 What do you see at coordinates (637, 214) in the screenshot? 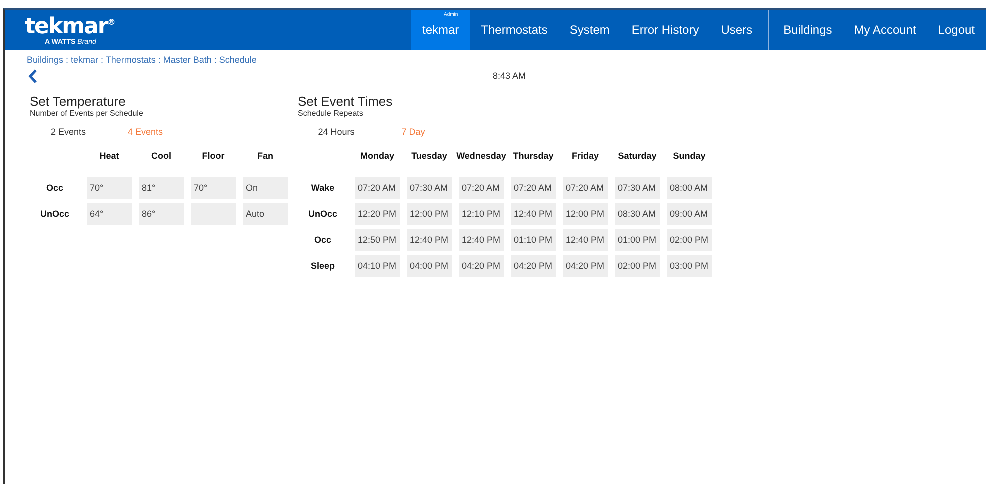
I see `value-field: 08:30 AM` at bounding box center [637, 214].